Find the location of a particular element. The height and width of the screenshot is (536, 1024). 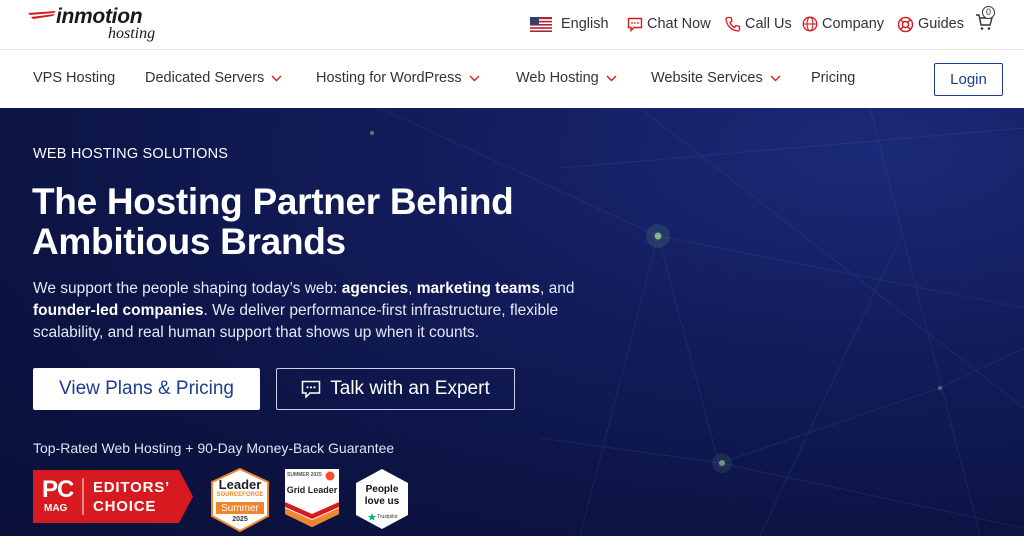

trustpilot-line-1: People is located at coordinates (382, 489).